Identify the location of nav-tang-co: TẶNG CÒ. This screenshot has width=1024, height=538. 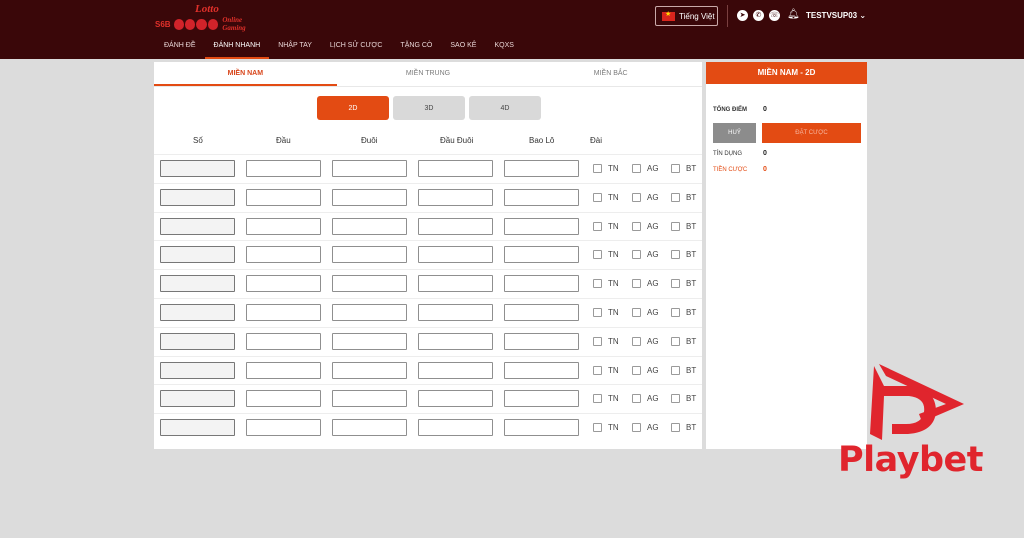
(416, 47).